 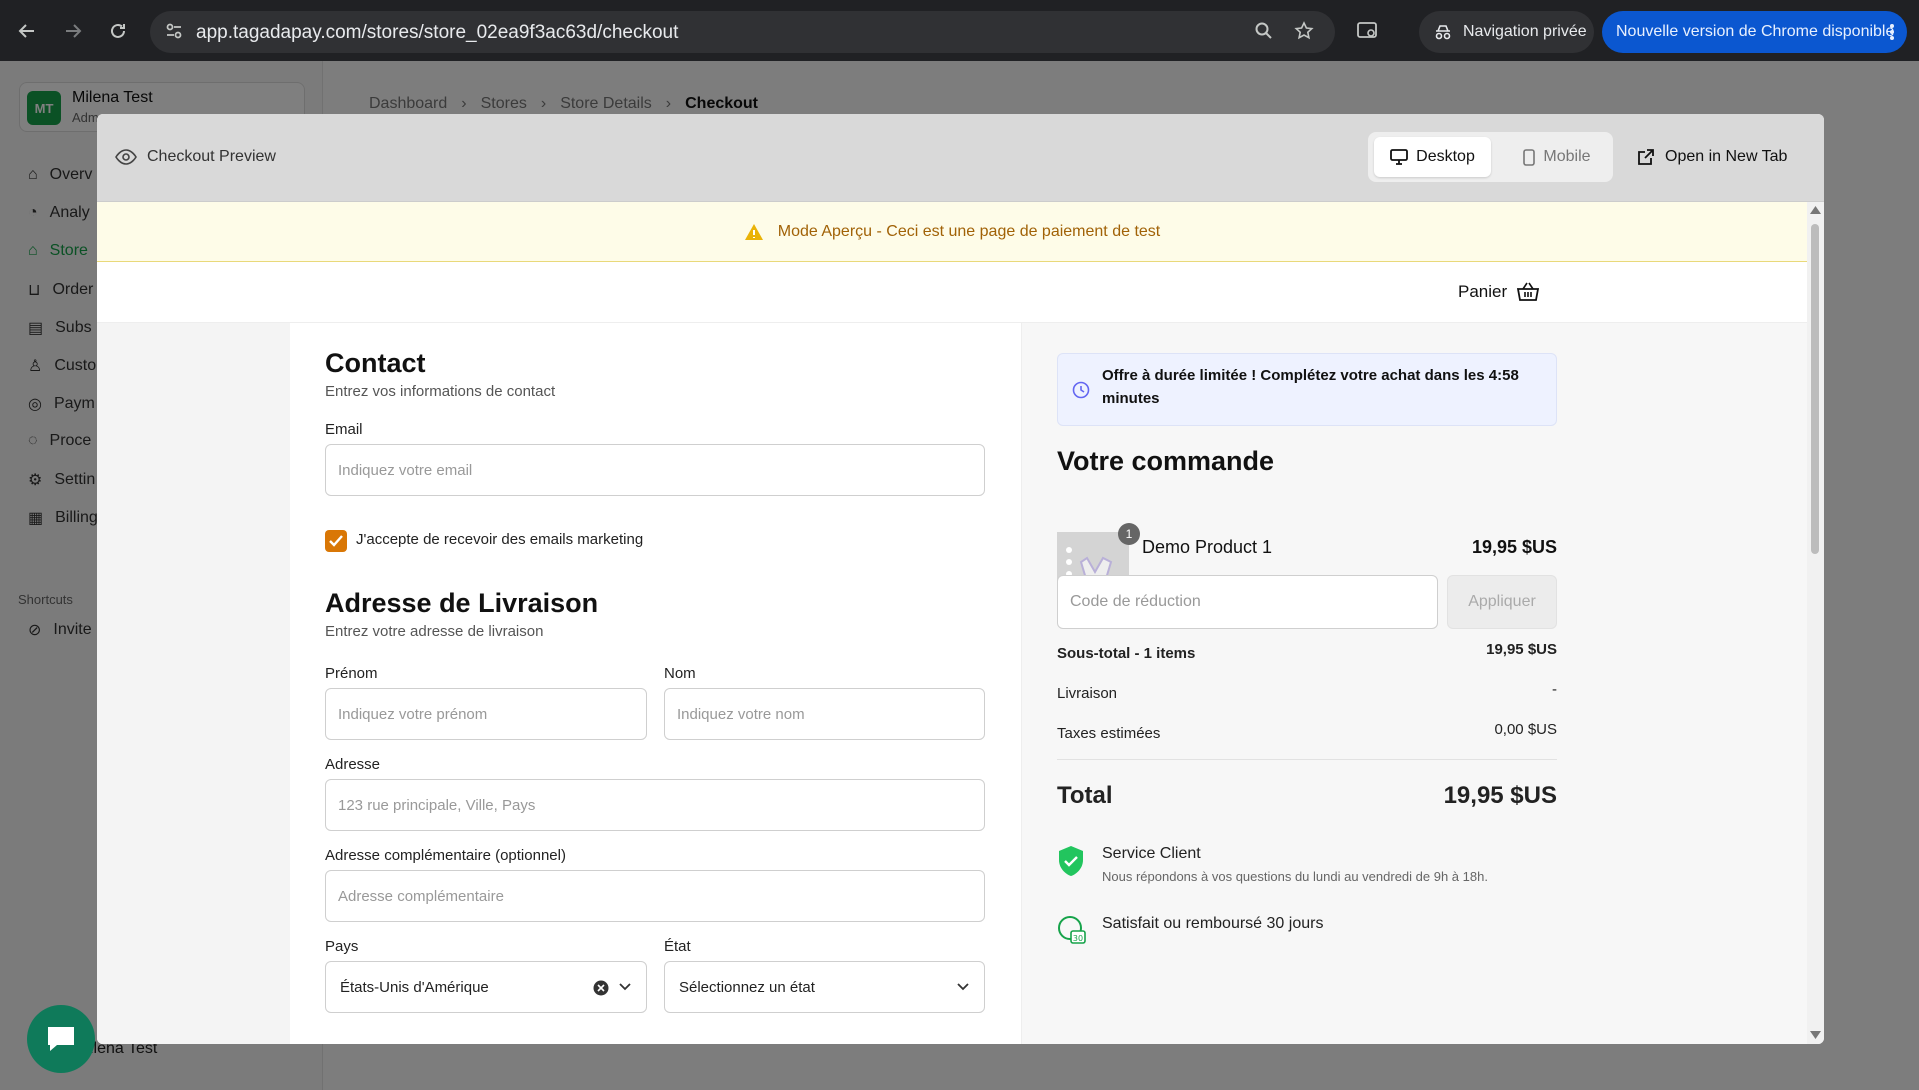 What do you see at coordinates (1304, 31) in the screenshot?
I see `bookmark-star-icon` at bounding box center [1304, 31].